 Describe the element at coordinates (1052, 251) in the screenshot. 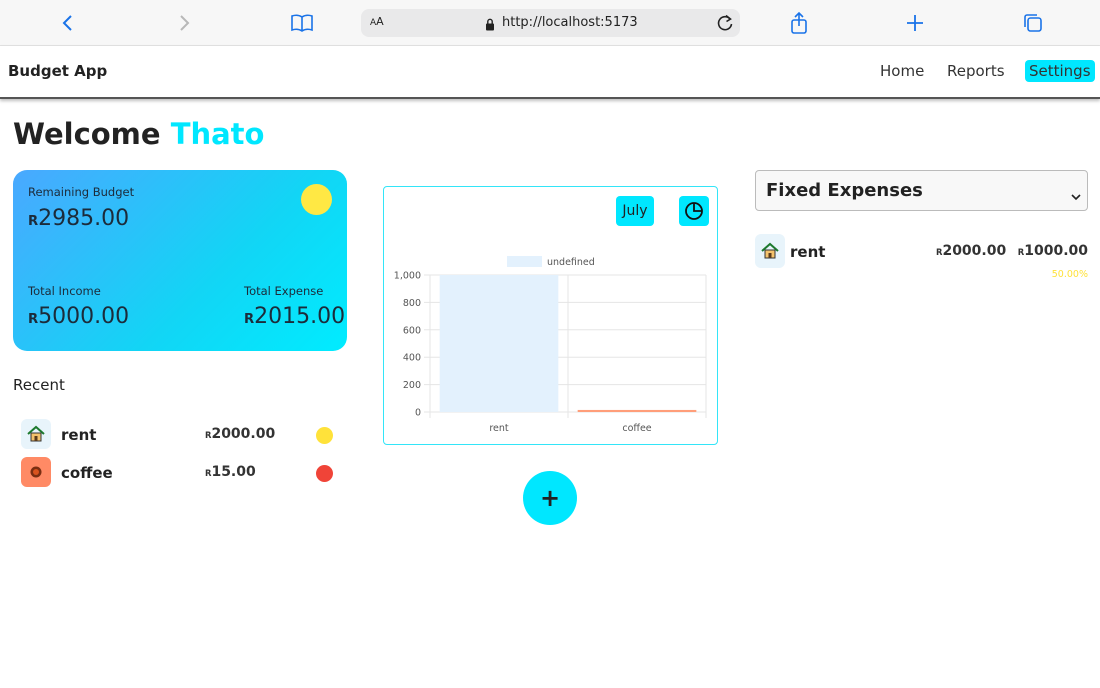

I see `fixed-expense-paid: R1000.00` at that location.